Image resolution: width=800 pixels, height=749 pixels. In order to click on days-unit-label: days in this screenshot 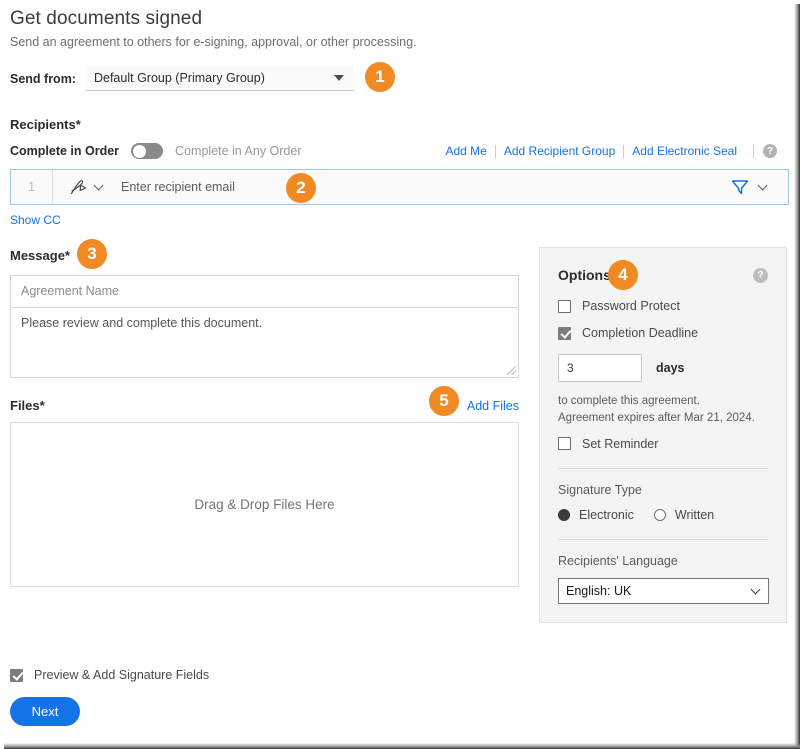, I will do `click(670, 368)`.